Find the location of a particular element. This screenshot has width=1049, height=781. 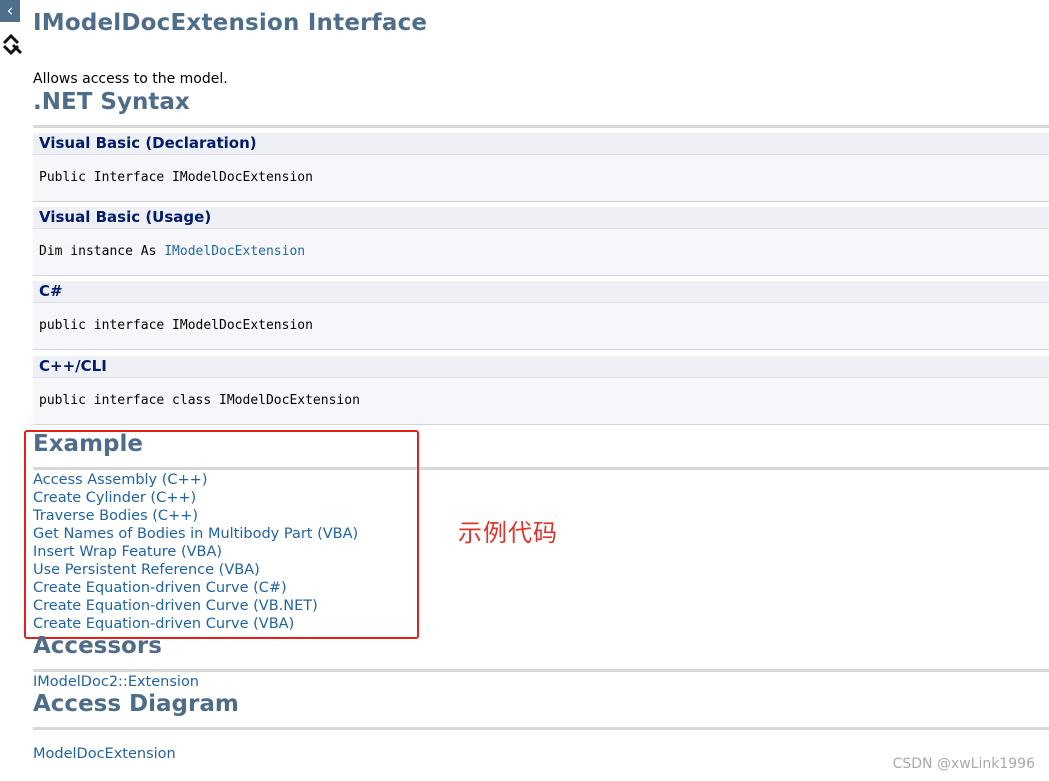

syntax-lang-header: C++/CLI is located at coordinates (541, 366).